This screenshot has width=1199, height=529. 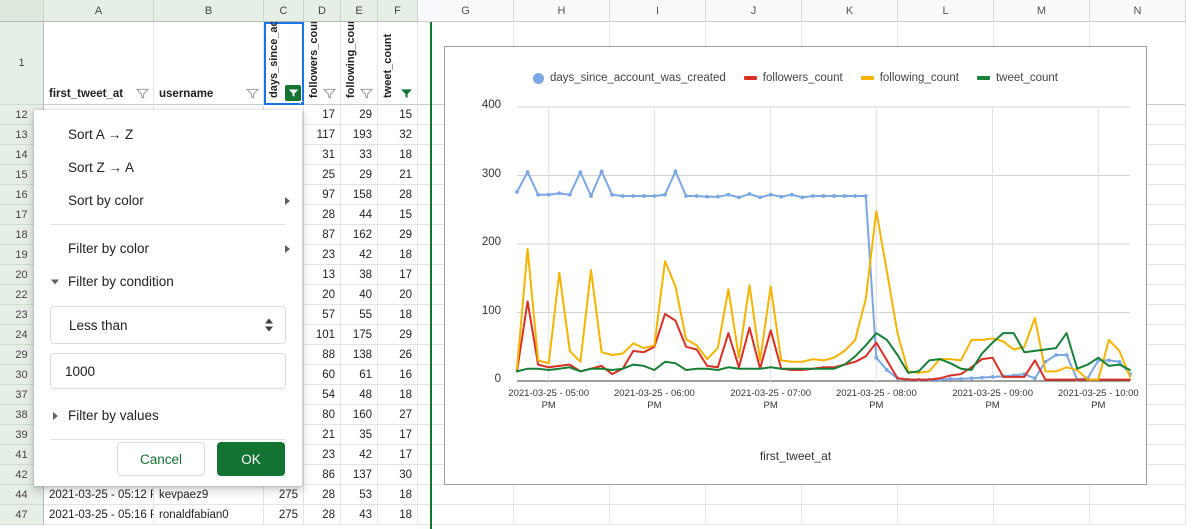 I want to click on cell-F24: 29, so click(x=398, y=335).